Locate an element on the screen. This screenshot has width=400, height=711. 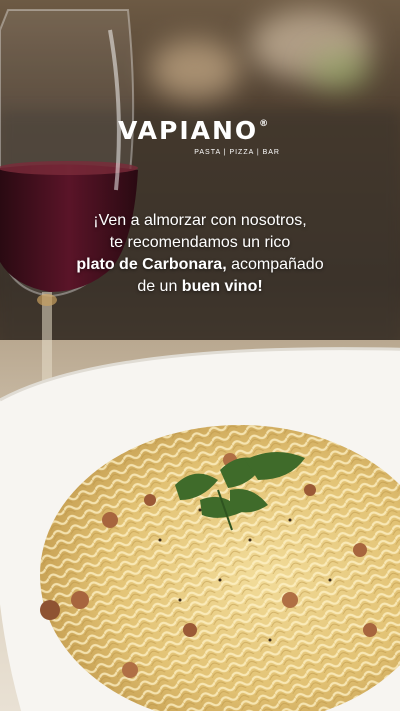
message-line-3: plato de Carbonara, acompañado is located at coordinates (200, 265).